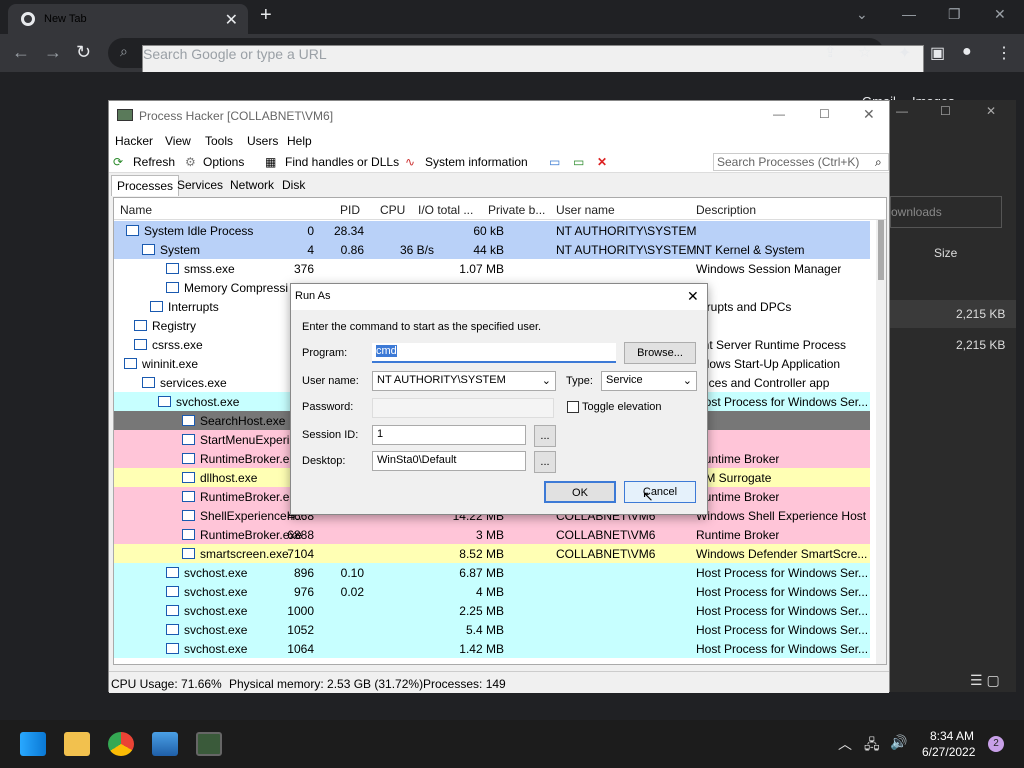 The width and height of the screenshot is (1024, 768). What do you see at coordinates (952, 736) in the screenshot?
I see `clock-time: 8:34 AM` at bounding box center [952, 736].